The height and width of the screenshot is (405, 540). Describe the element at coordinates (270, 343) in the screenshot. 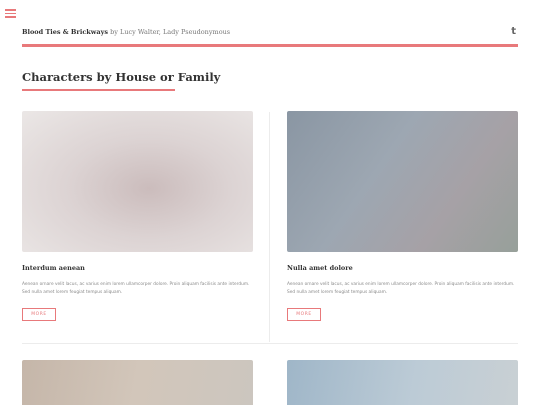

I see `row-divider` at that location.